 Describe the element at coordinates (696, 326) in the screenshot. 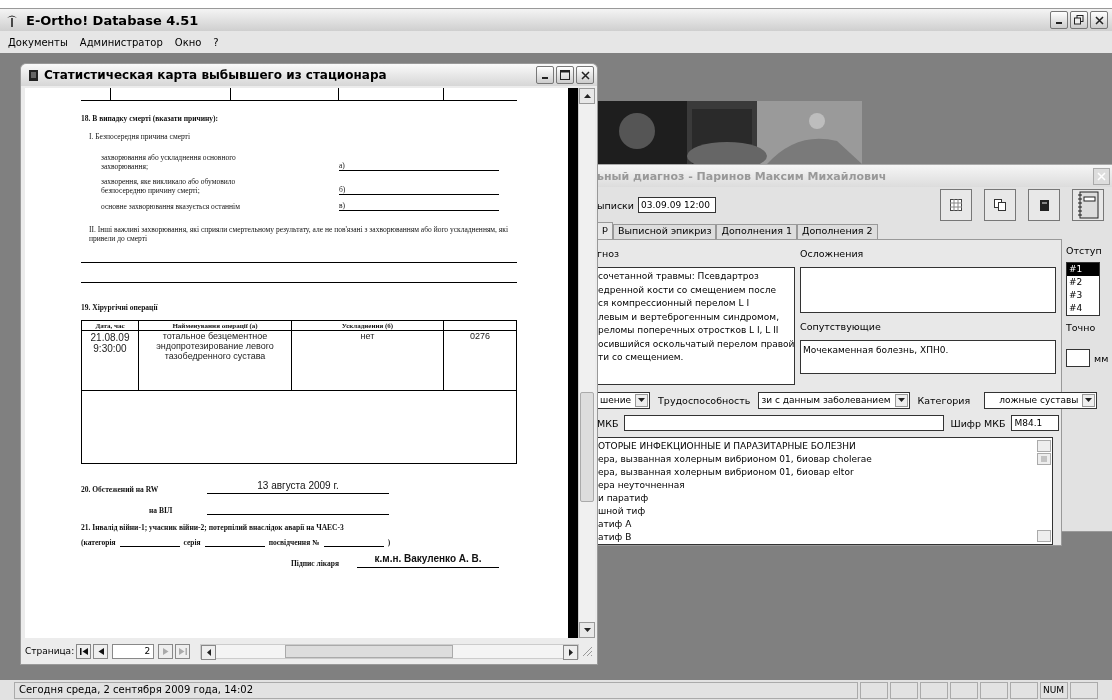

I see `diagnosis-text-area: сочетанной травмы: Псевдартроз едренной кости со смещением после ся компрессионный перелом L I левым и вертеброгенным синдромом, реломы поперечных отростков L I, L II осившийся оскольчатый перелом правой ти со смещением.` at that location.